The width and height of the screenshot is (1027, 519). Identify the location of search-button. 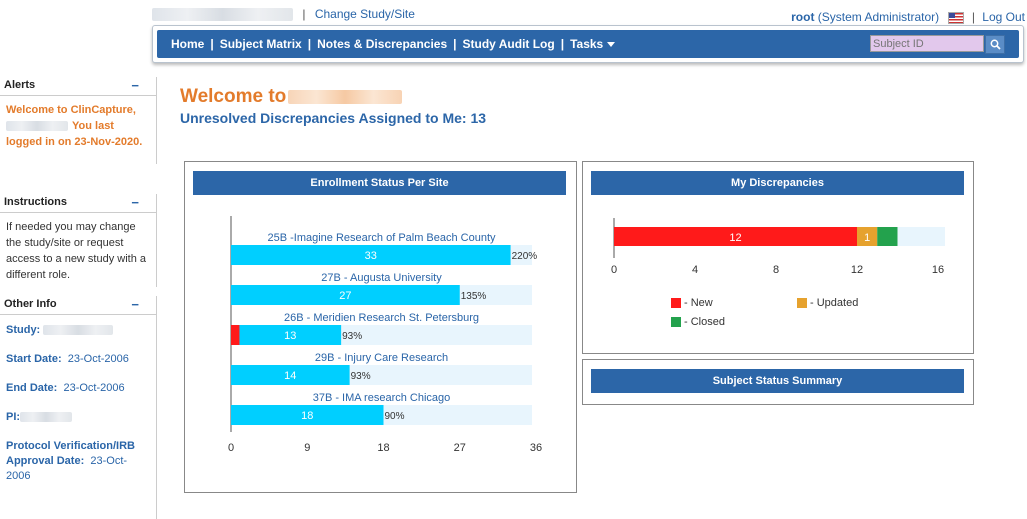
(995, 44).